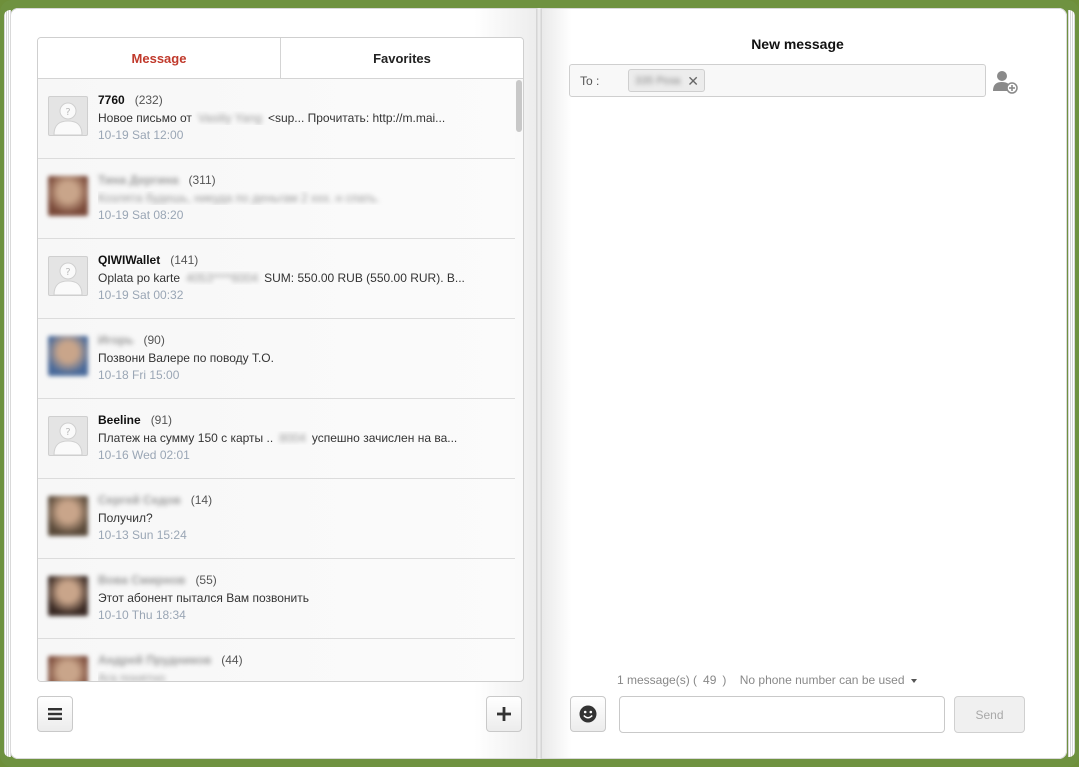 This screenshot has height=767, width=1079. Describe the element at coordinates (119, 420) in the screenshot. I see `contact-name-text: Beeline` at that location.